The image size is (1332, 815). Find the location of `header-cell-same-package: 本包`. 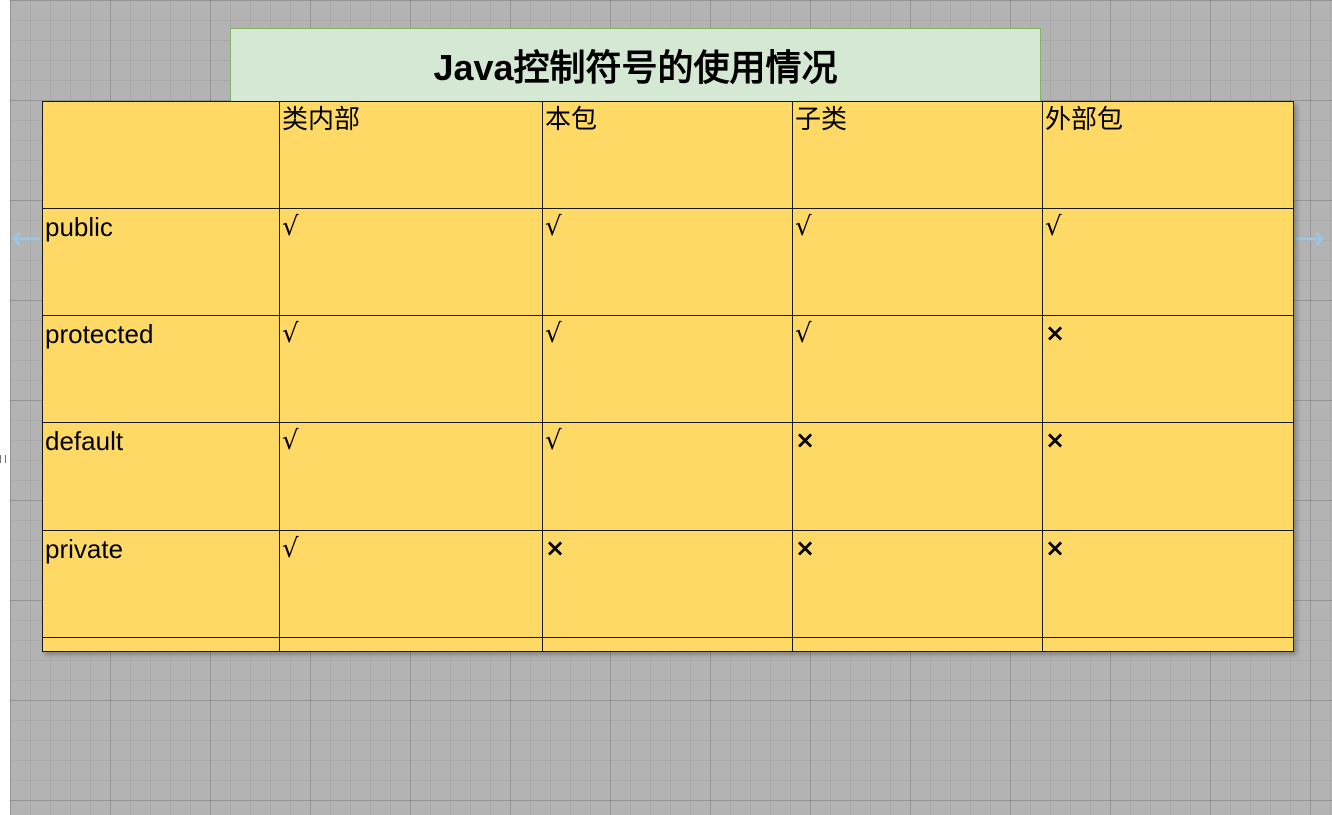

header-cell-same-package: 本包 is located at coordinates (667, 155).